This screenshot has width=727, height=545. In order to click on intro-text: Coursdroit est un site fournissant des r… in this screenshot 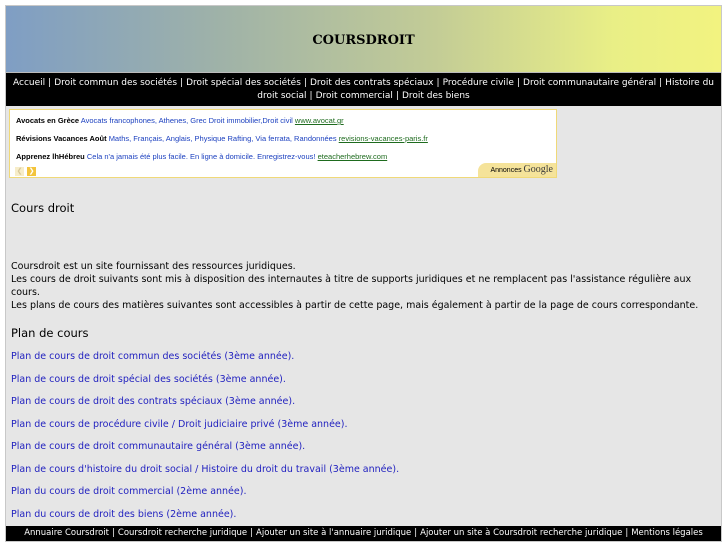, I will do `click(363, 286)`.